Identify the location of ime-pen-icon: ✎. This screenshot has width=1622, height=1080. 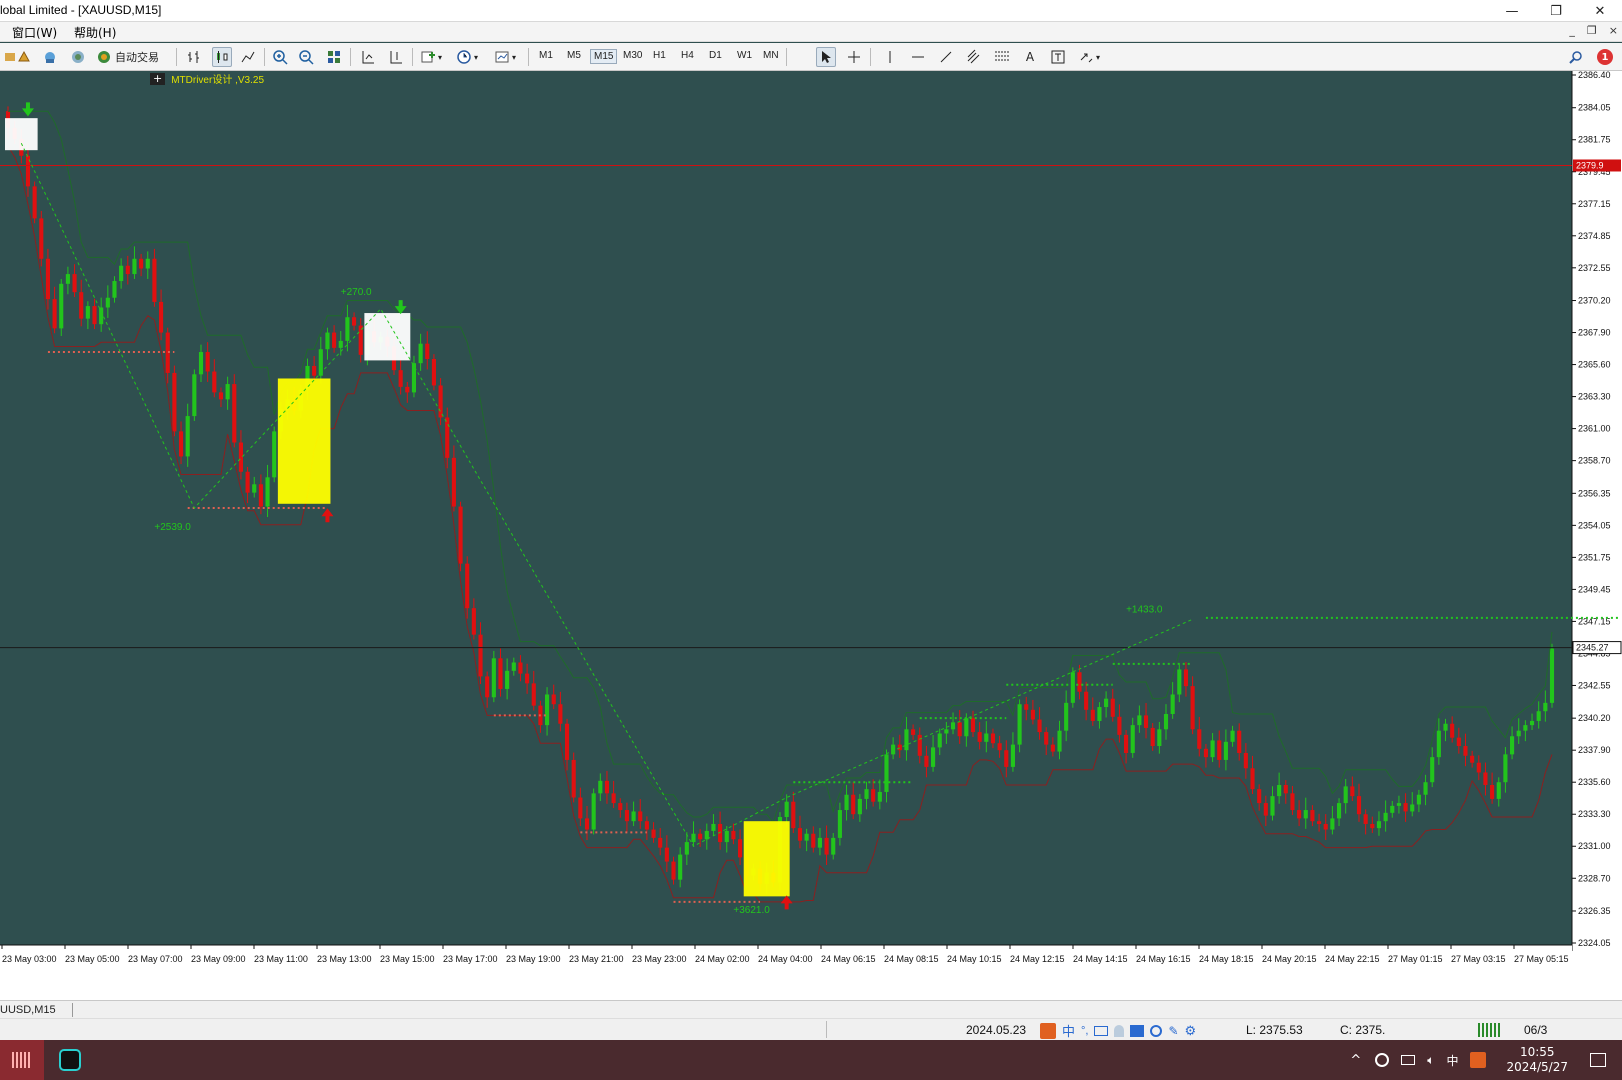
(1173, 1031).